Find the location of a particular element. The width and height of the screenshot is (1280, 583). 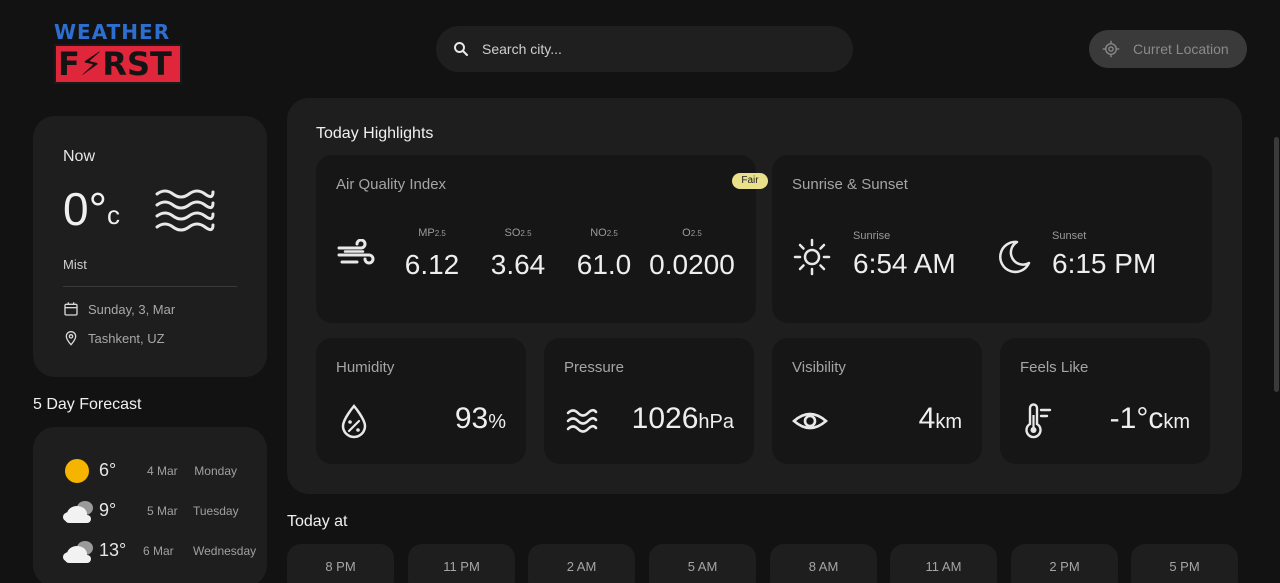

search-icon is located at coordinates (461, 49).